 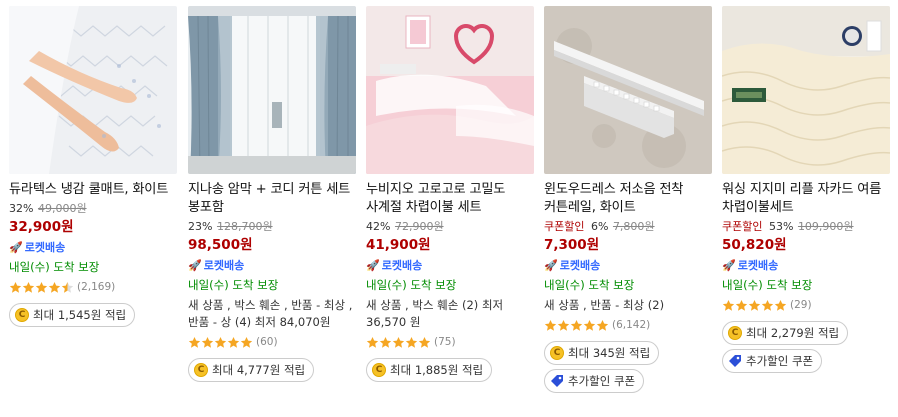 I want to click on rating: (60), so click(x=272, y=342).